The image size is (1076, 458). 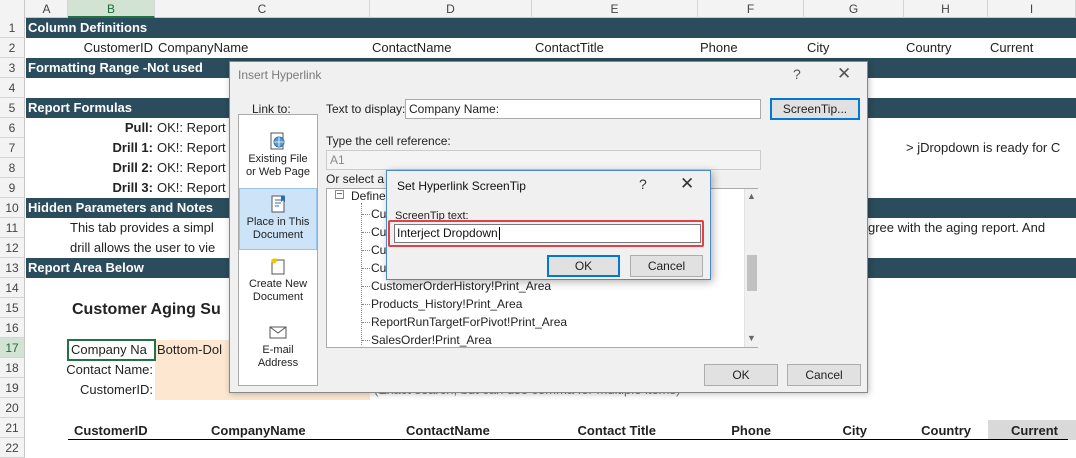 What do you see at coordinates (278, 158) in the screenshot?
I see `link-option-existing-file: Existing File or Web Page` at bounding box center [278, 158].